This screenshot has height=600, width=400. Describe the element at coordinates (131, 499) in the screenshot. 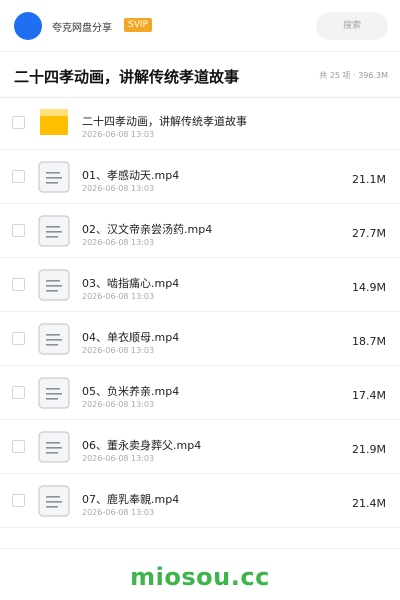

I see `item-name: 07、鹿乳奉親.mp4` at that location.